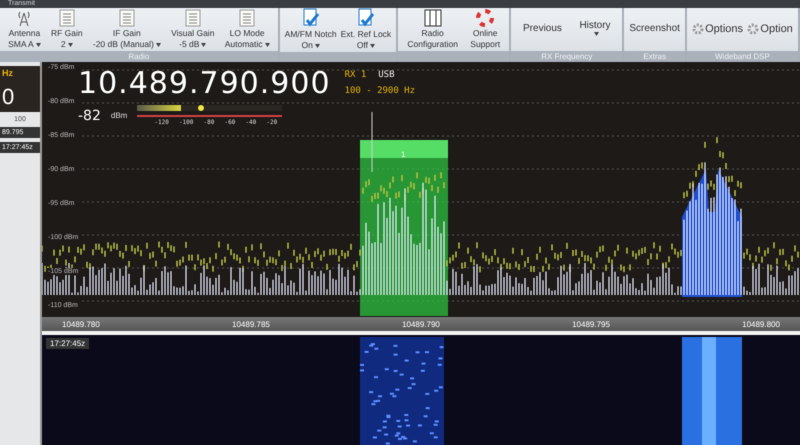 This screenshot has width=800, height=445. I want to click on ribbon-button: Antenna SMA A, so click(24, 29).